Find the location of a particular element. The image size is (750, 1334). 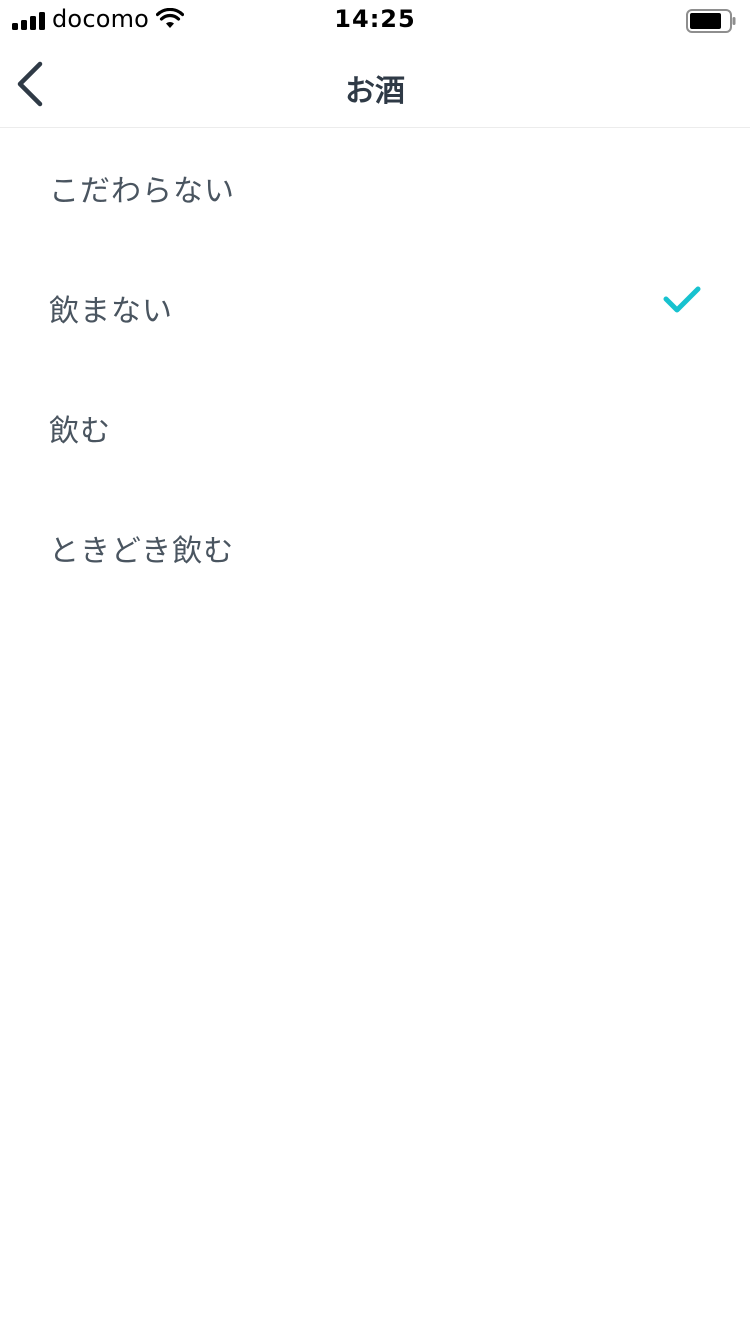

status-time: 14:25 is located at coordinates (375, 19).